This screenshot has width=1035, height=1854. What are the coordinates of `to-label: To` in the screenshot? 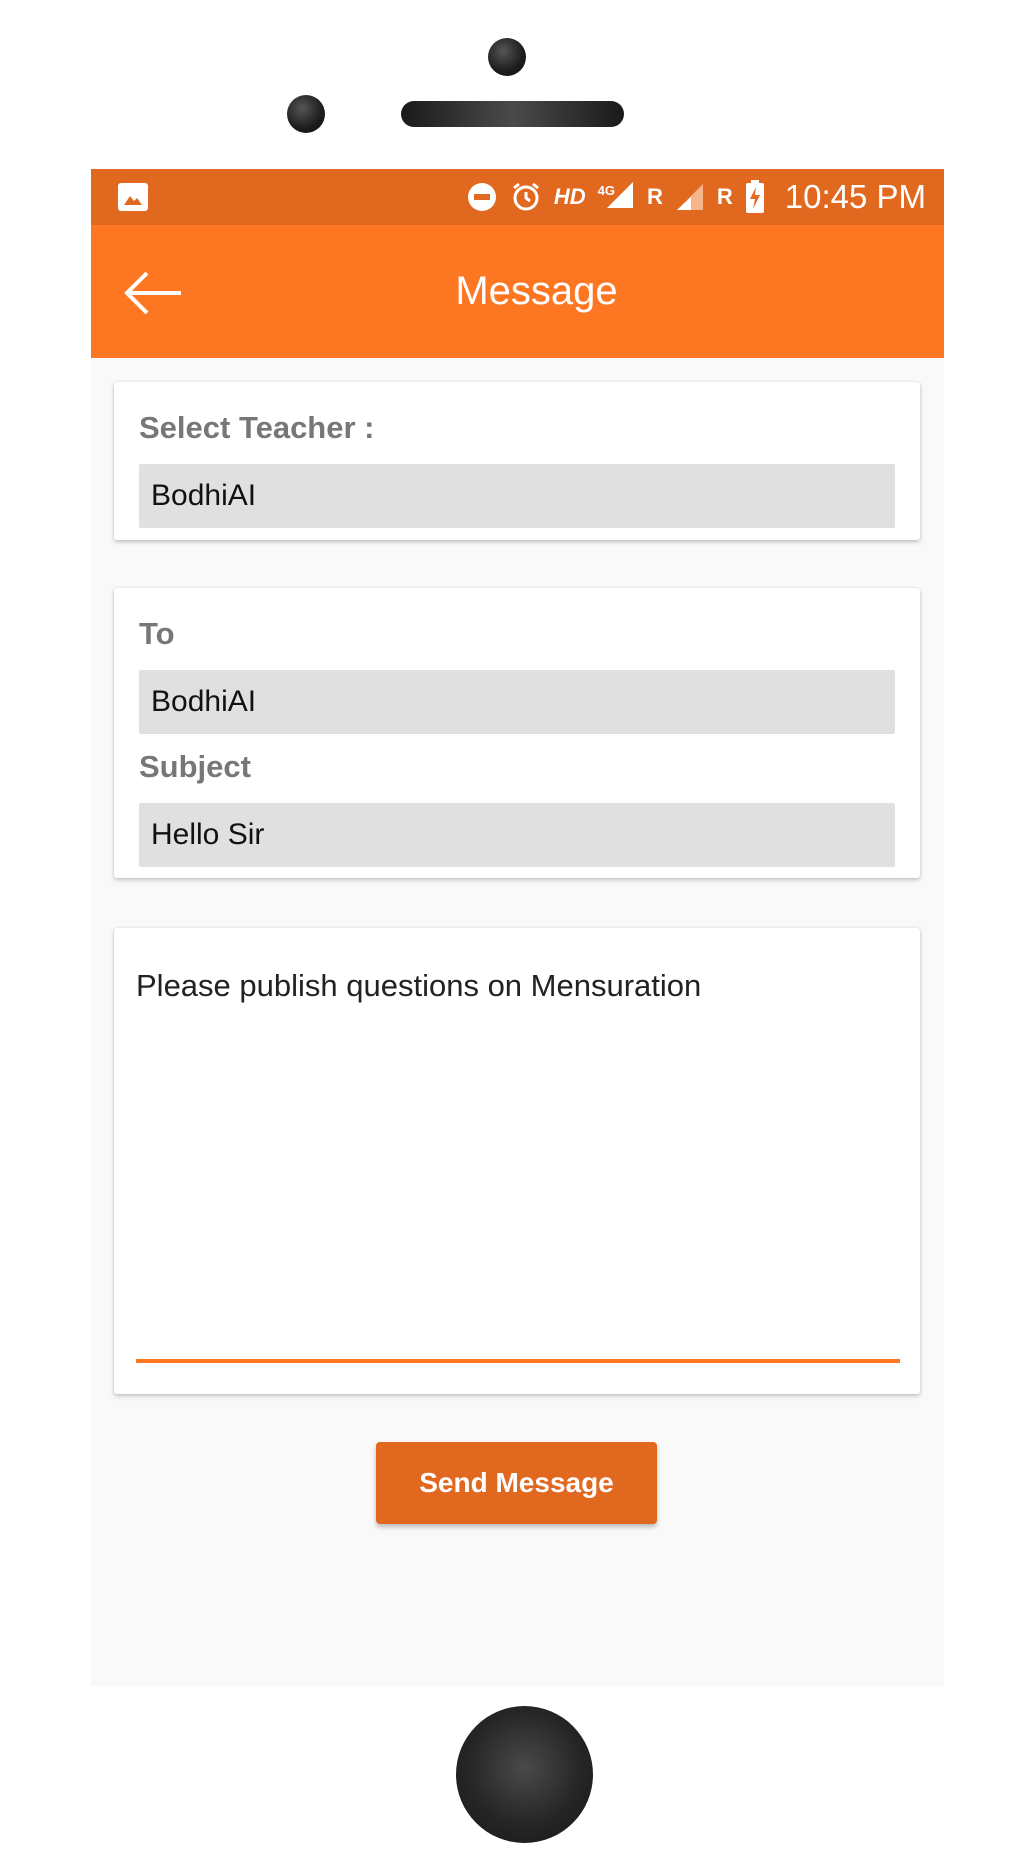 It's located at (157, 633).